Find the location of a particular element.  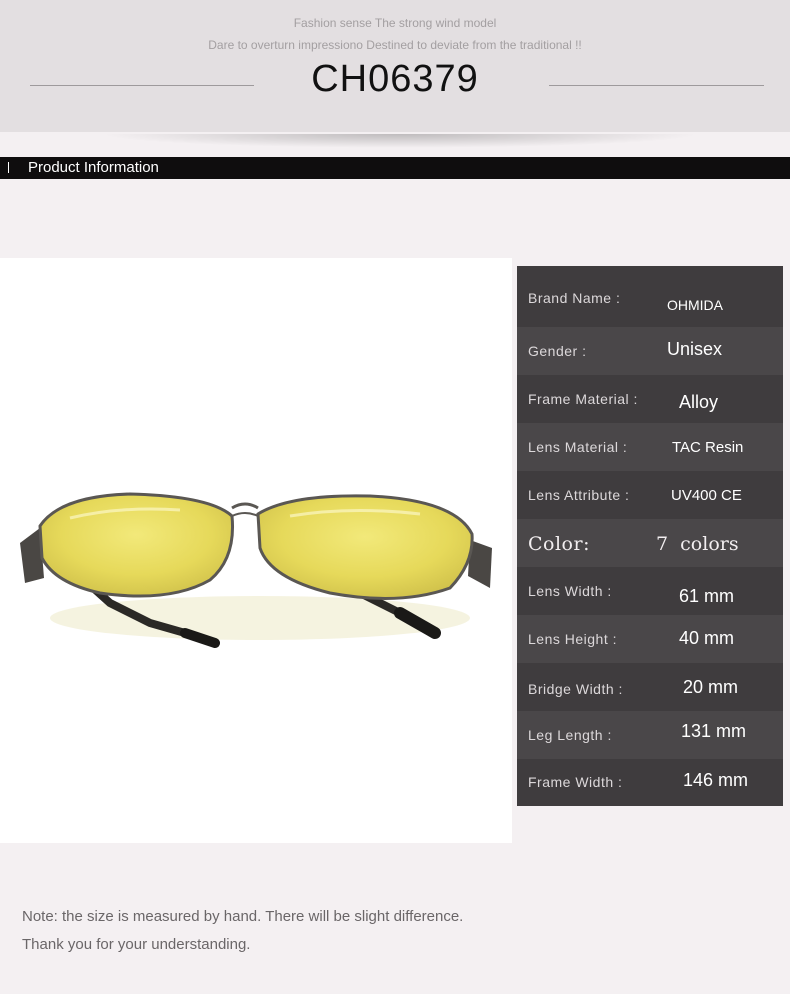

spec-label: Brand Name : is located at coordinates (574, 298).